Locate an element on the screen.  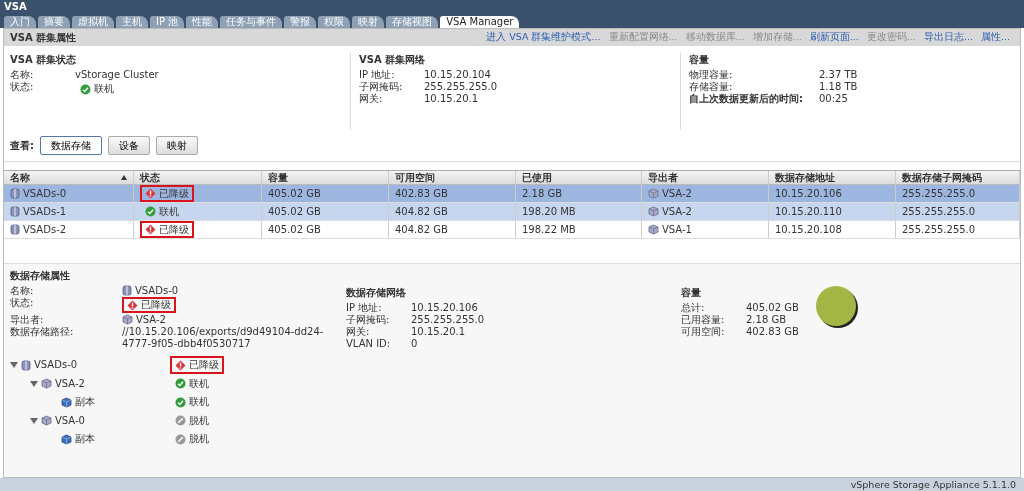
column-header: 数据存储子网掩码 is located at coordinates (958, 177).